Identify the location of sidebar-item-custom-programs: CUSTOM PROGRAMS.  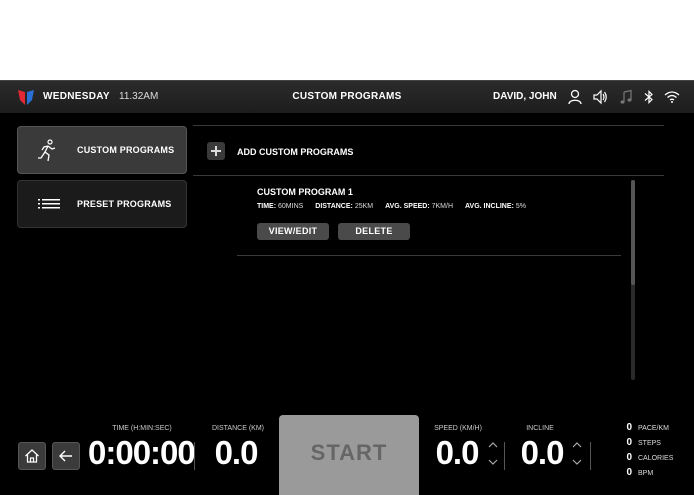
(102, 150).